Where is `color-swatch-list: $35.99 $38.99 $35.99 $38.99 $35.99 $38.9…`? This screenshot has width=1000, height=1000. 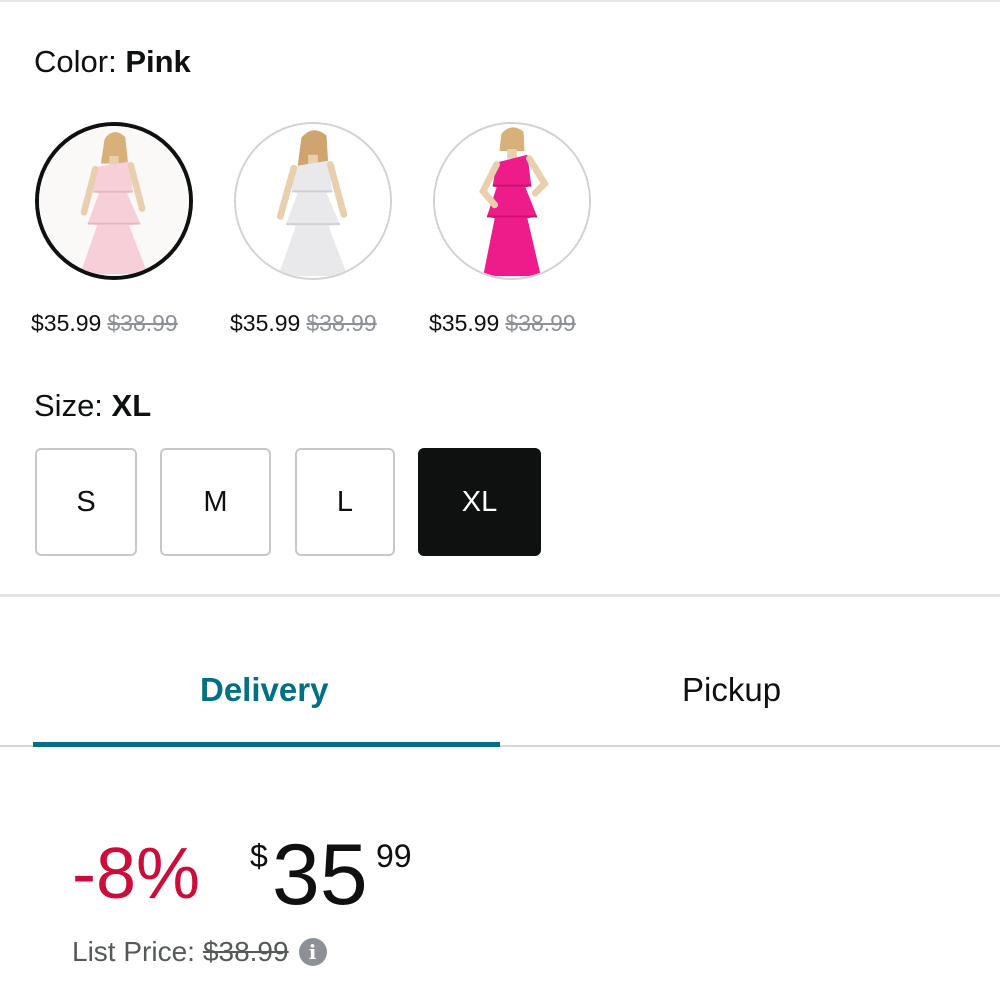
color-swatch-list: $35.99 $38.99 $35.99 $38.99 $35.99 $38.9… is located at coordinates (313, 229).